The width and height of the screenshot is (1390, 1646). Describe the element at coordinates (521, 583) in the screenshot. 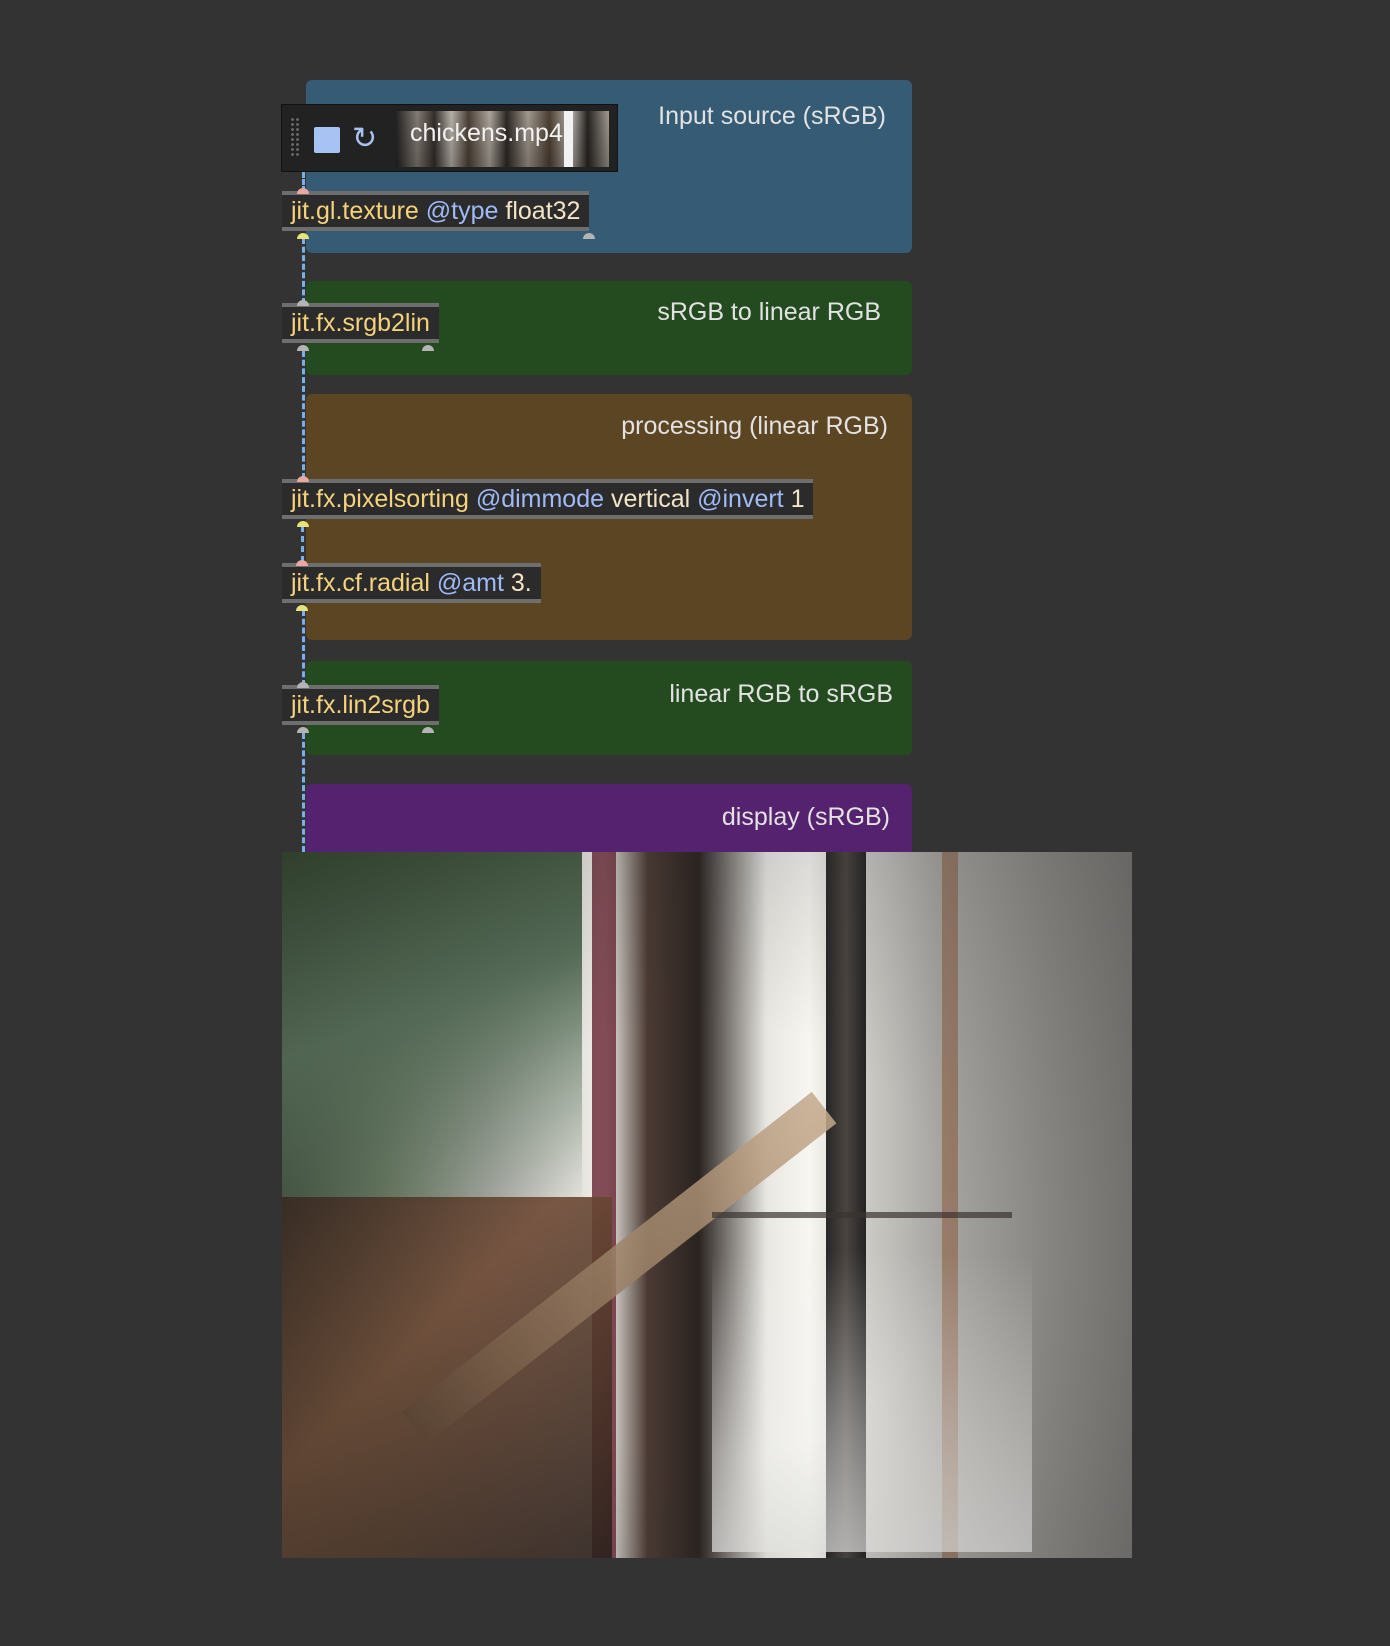

I see `object-value: 3.` at that location.